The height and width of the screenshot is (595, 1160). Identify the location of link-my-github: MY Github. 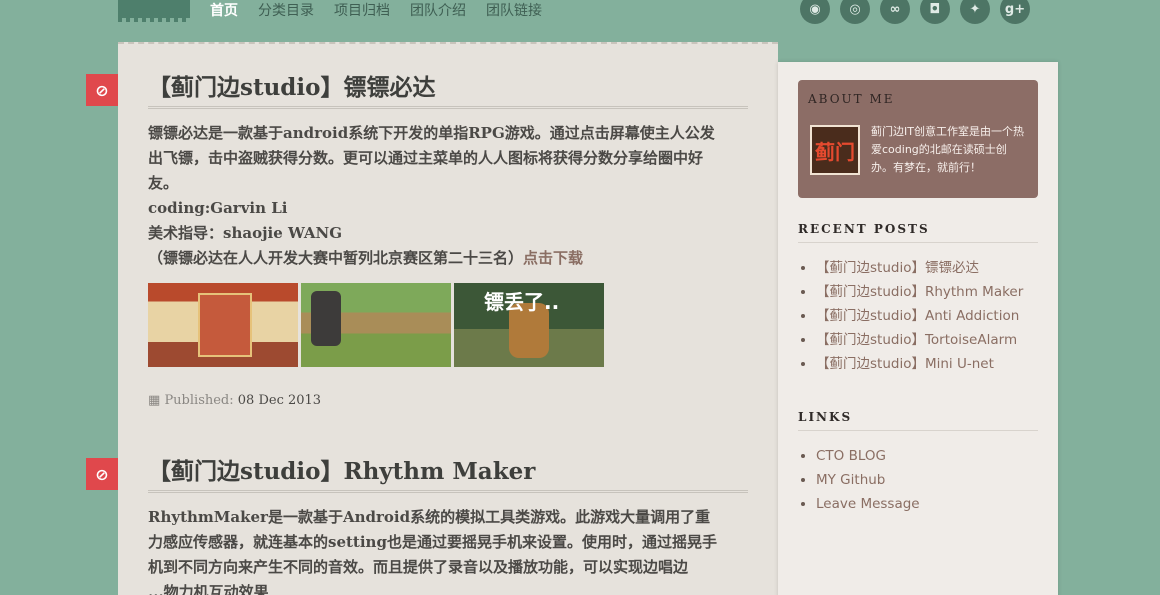
(850, 480).